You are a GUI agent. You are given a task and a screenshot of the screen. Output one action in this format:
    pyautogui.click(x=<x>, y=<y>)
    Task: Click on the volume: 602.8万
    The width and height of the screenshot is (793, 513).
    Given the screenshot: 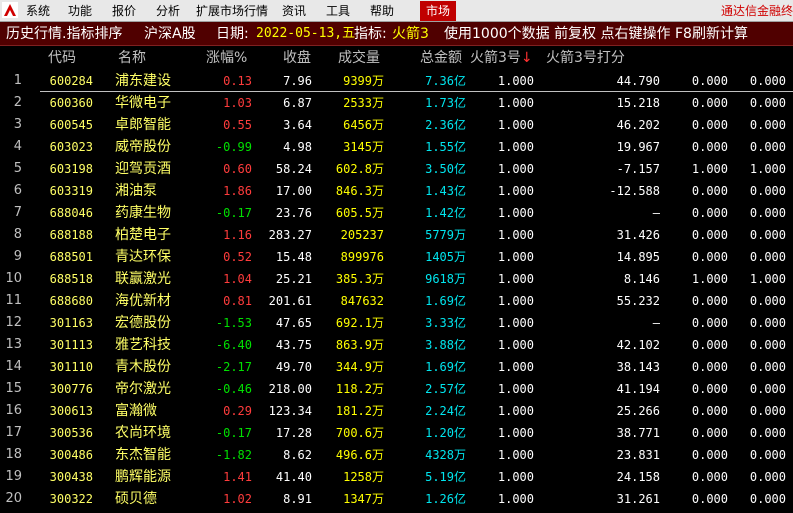 What is the action you would take?
    pyautogui.click(x=359, y=169)
    